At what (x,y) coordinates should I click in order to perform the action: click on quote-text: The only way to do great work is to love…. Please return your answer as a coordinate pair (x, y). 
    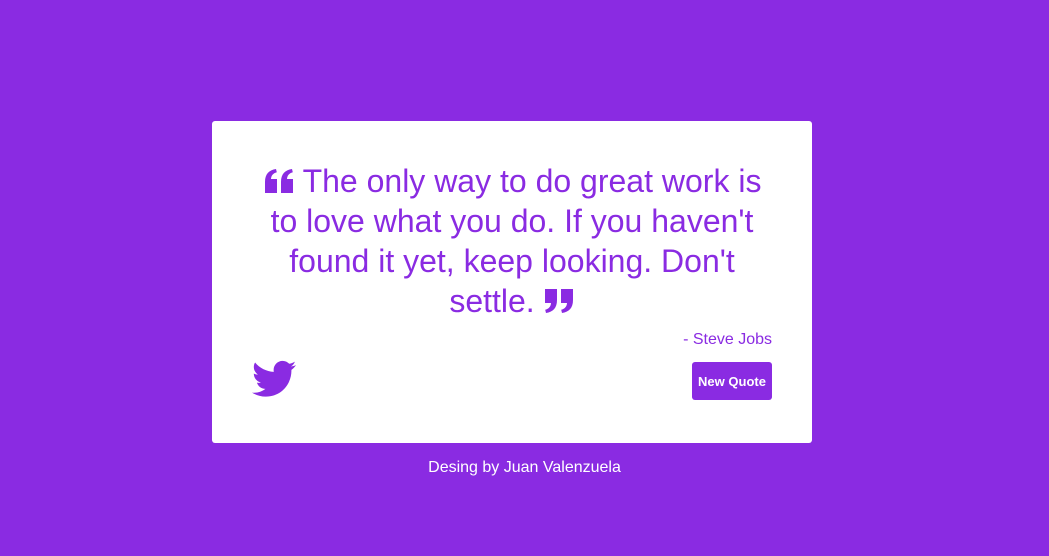
    Looking at the image, I should click on (516, 241).